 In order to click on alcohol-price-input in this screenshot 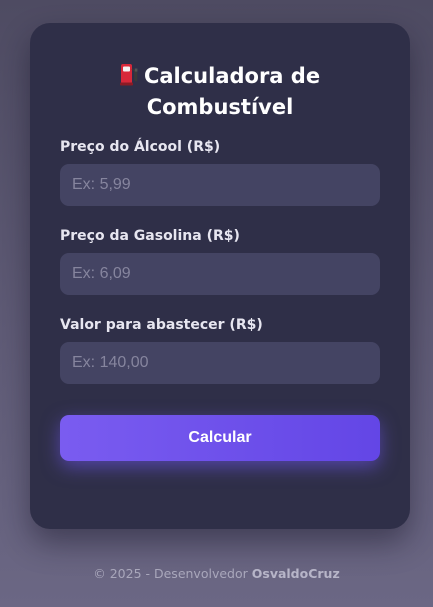, I will do `click(220, 185)`.